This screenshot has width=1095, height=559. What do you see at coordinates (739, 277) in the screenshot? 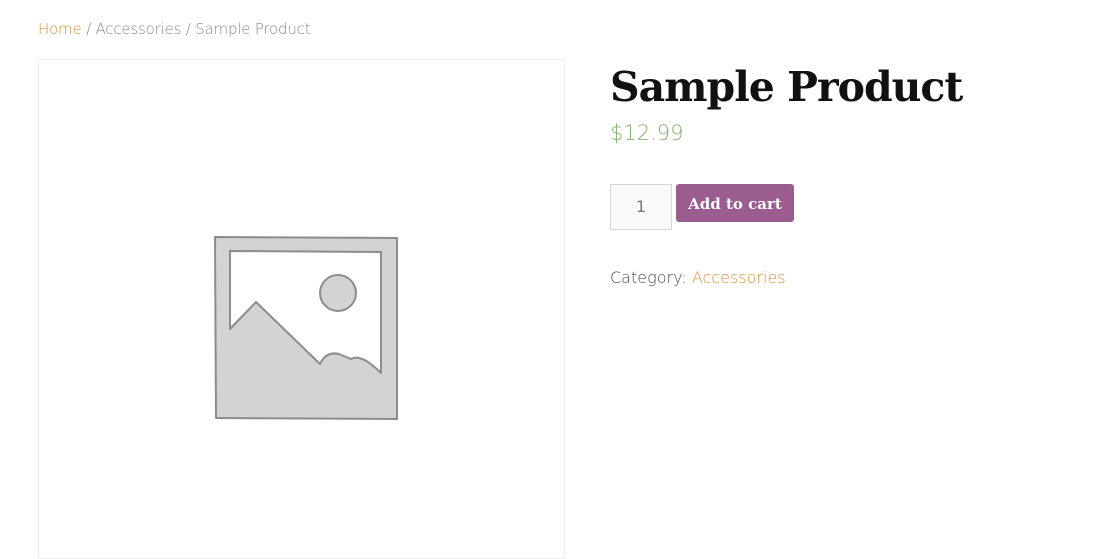
I see `category-link: Accessories` at bounding box center [739, 277].